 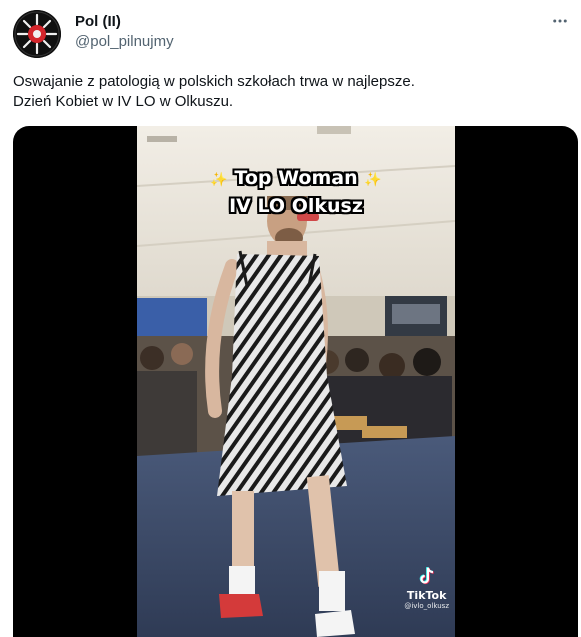 I want to click on avatar-emblem-icon, so click(x=37, y=34).